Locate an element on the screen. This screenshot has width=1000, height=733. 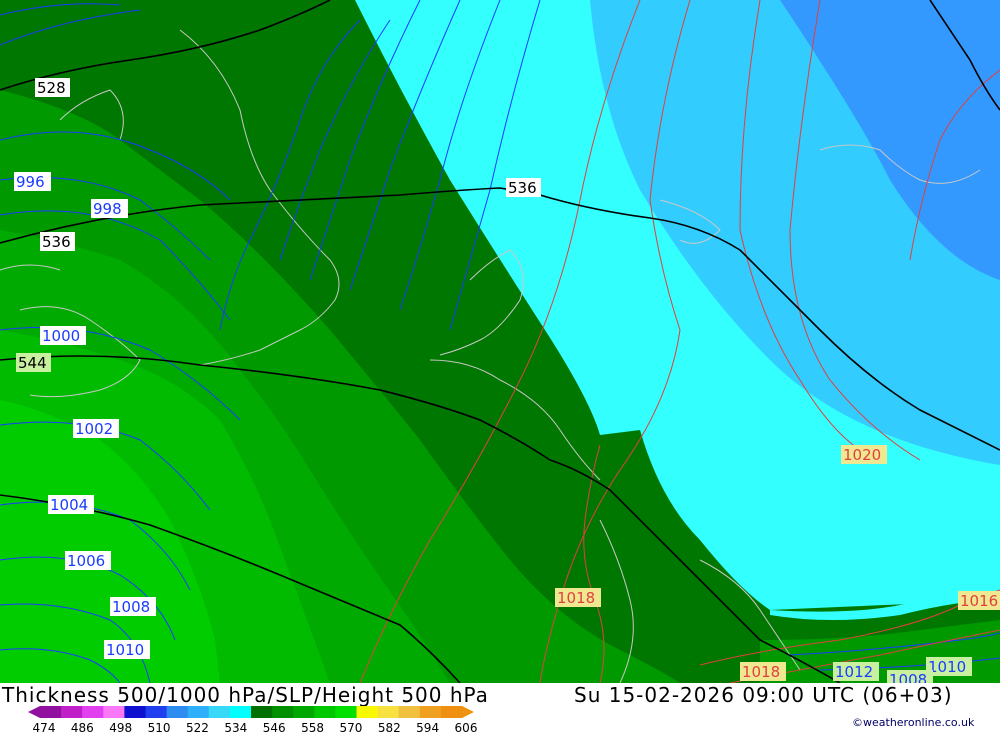
slp-label-1002: 1002 is located at coordinates (94, 429).